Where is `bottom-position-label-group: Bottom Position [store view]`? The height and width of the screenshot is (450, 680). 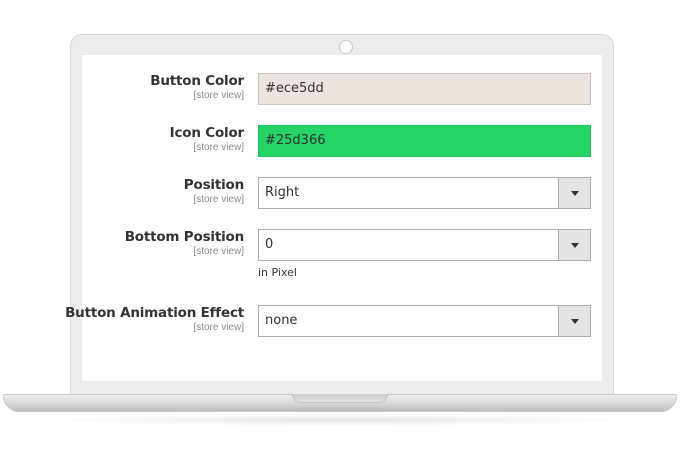
bottom-position-label-group: Bottom Position [store view] is located at coordinates (184, 243).